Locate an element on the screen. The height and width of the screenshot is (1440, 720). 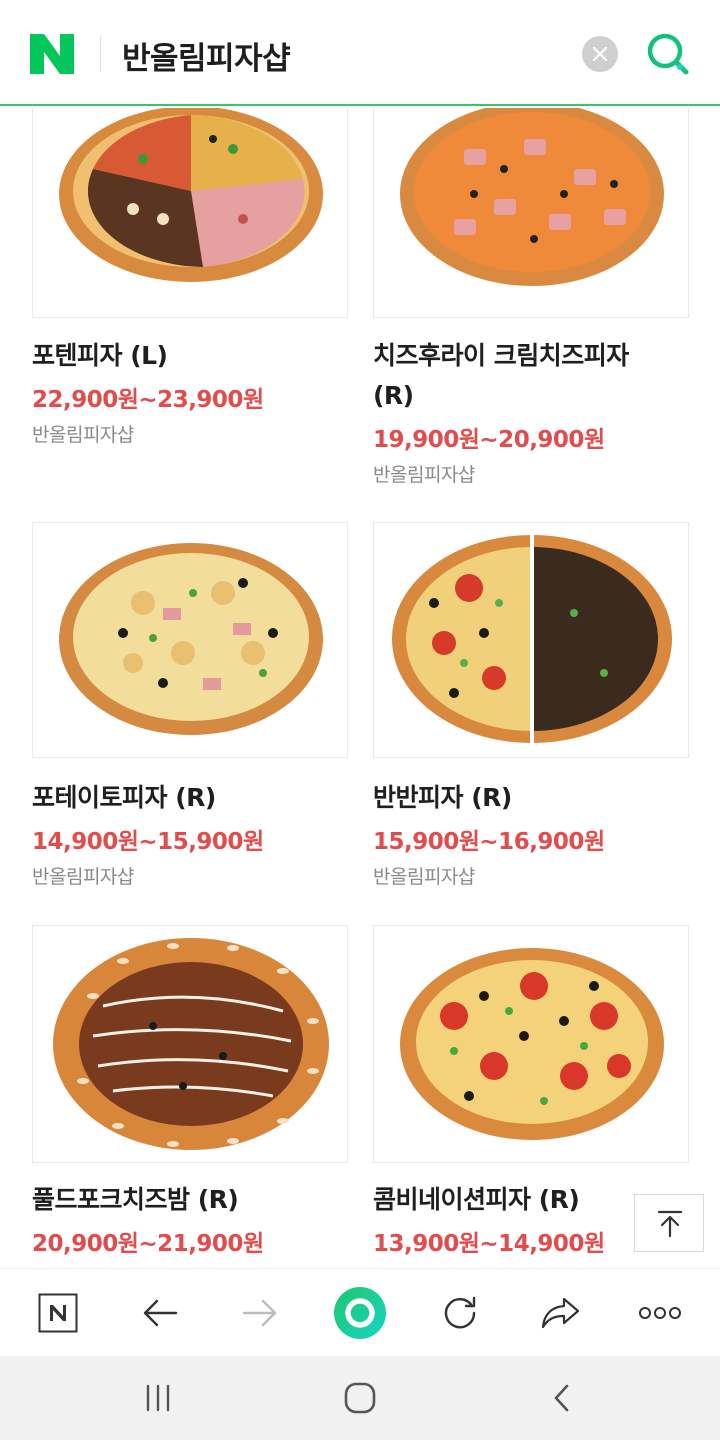
scroll-to-top-button is located at coordinates (669, 1223).